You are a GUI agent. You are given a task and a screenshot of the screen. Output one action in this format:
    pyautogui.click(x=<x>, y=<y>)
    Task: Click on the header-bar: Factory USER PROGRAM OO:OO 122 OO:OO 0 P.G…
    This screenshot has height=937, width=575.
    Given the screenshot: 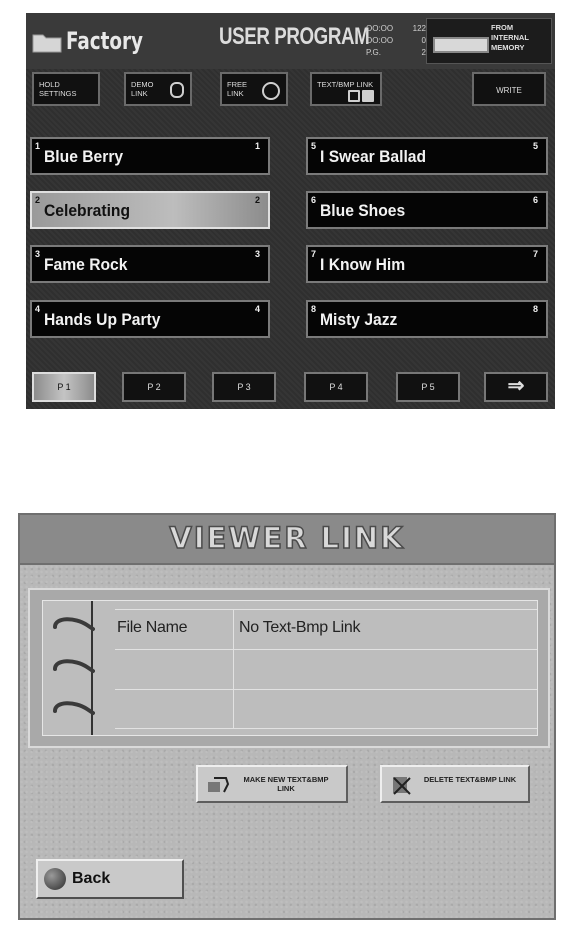 What is the action you would take?
    pyautogui.click(x=290, y=41)
    